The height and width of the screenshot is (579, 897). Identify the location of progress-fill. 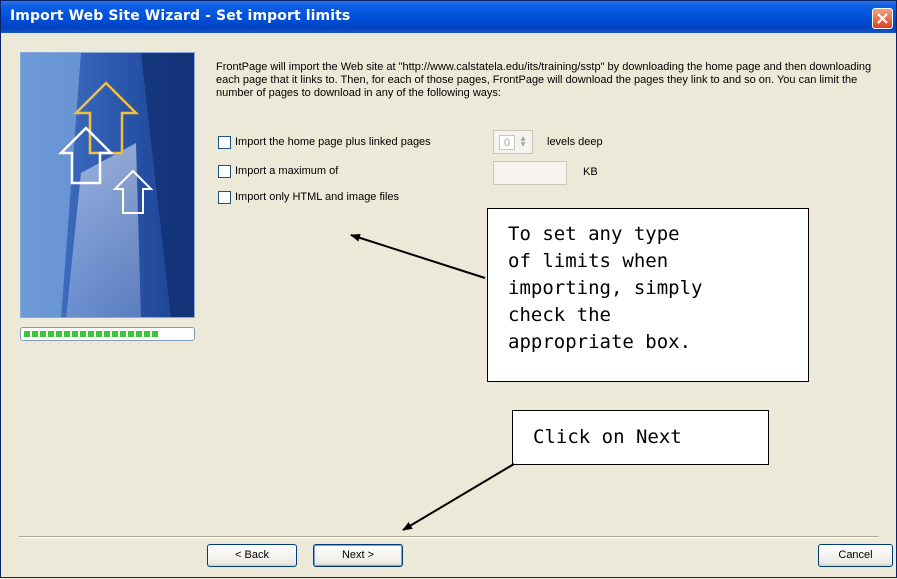
(91, 334).